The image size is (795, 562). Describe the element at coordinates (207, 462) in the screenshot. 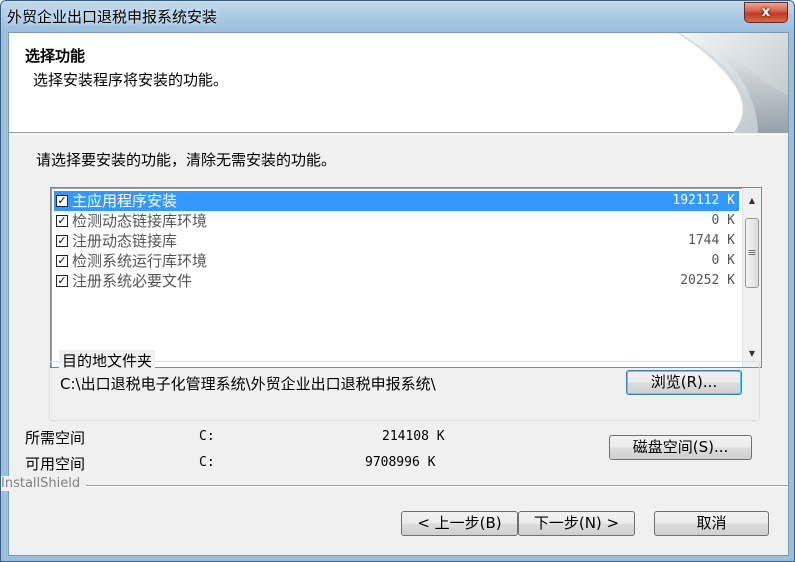

I see `available-space-drive: C:` at that location.